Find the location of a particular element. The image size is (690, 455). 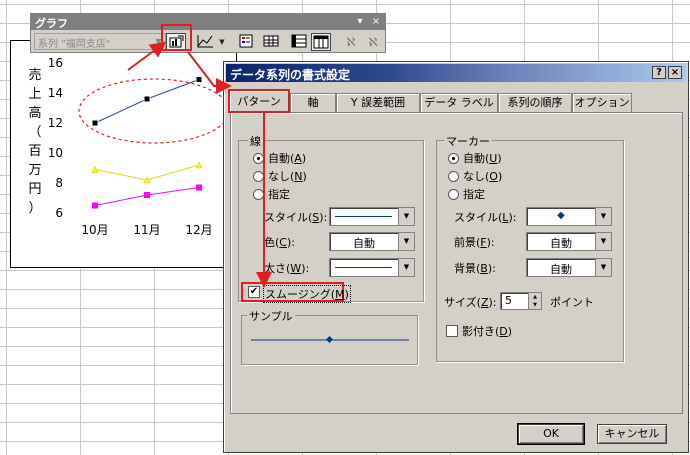

marker-foreground-value: 自動 is located at coordinates (561, 243).